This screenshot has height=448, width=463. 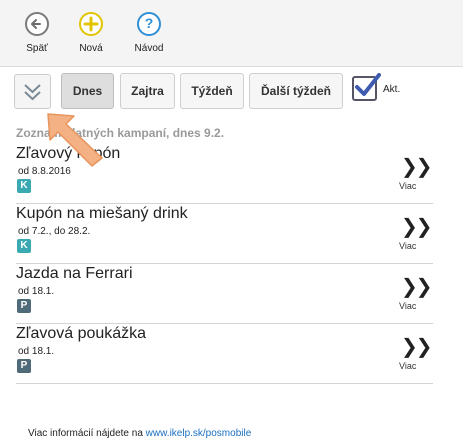 I want to click on help-icon: ?, so click(x=149, y=24).